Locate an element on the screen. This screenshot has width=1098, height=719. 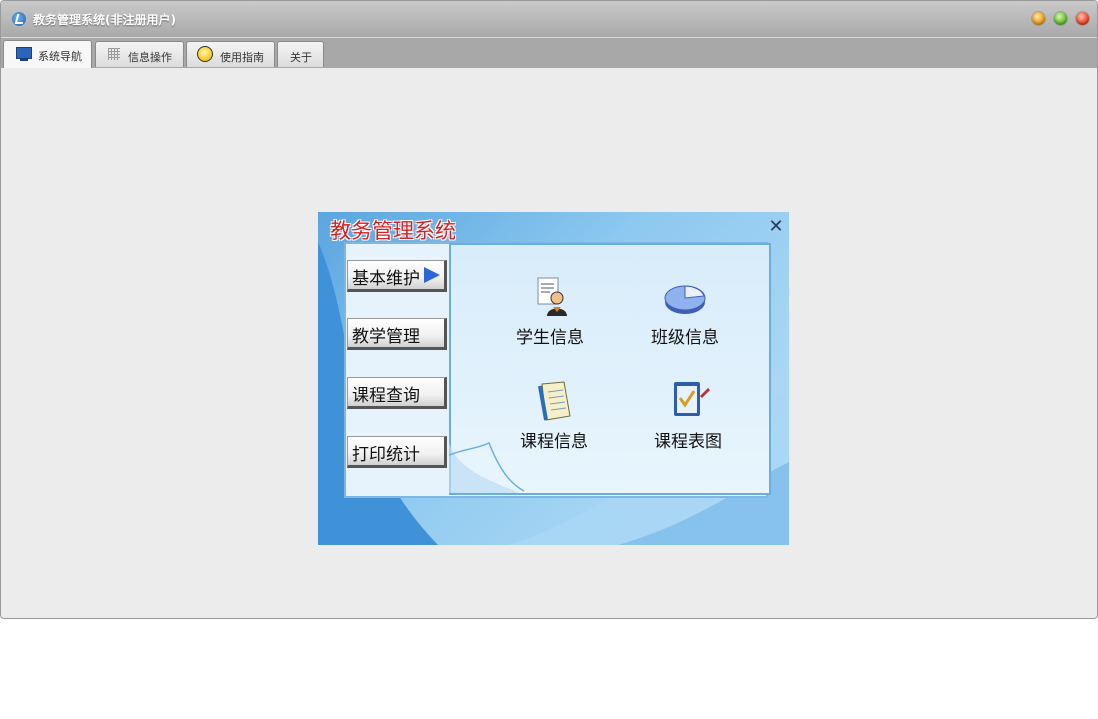
module-course-info: 课程信息 is located at coordinates (554, 415).